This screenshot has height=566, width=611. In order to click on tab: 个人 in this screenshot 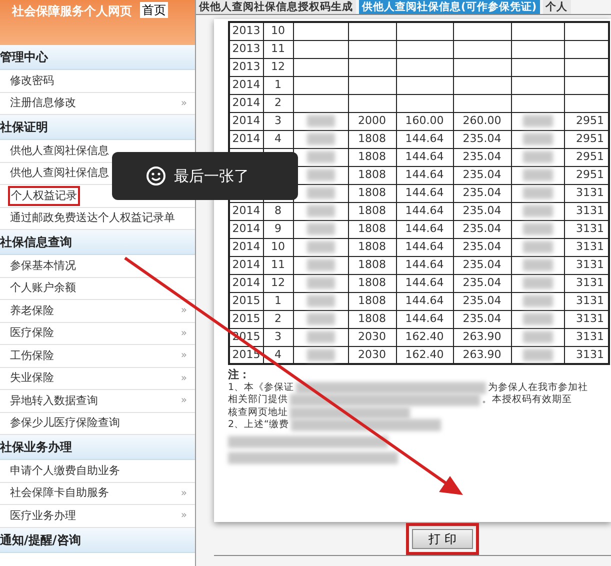, I will do `click(556, 7)`.